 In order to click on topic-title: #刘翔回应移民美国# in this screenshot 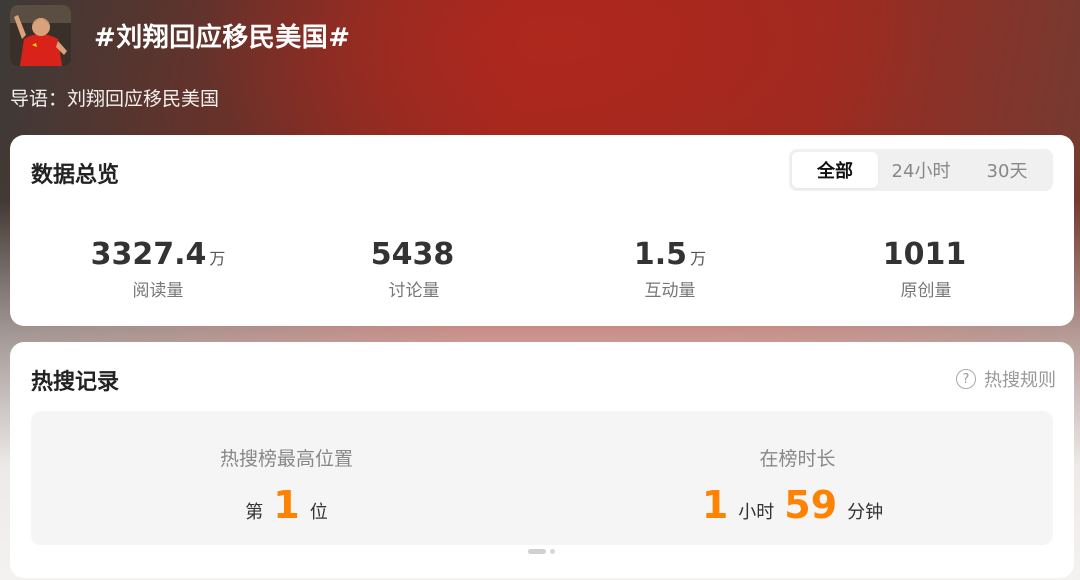, I will do `click(222, 37)`.